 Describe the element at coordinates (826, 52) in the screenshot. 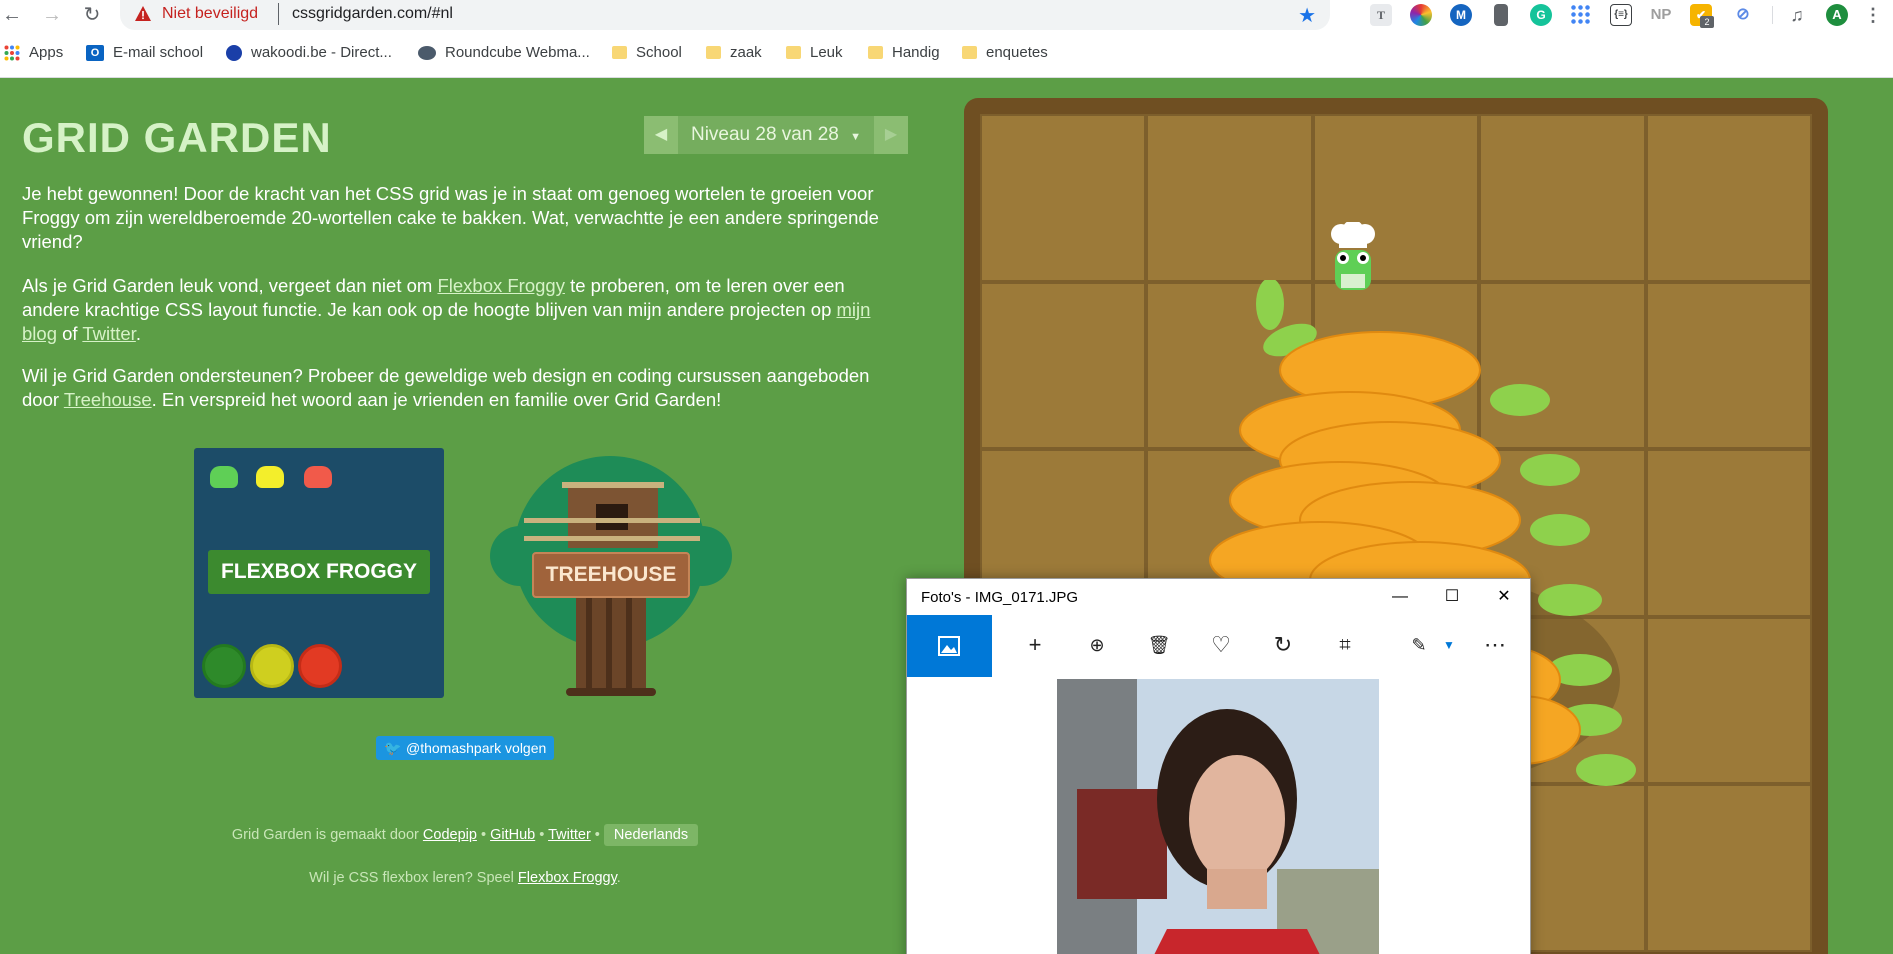

I see `bookmark-label: Leuk` at that location.